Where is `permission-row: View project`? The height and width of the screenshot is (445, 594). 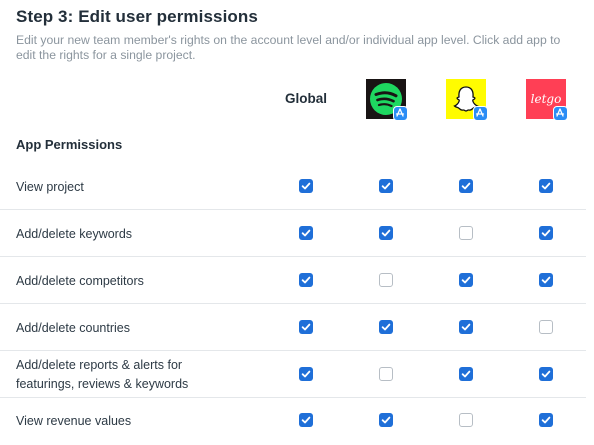
permission-row: View project is located at coordinates (293, 187).